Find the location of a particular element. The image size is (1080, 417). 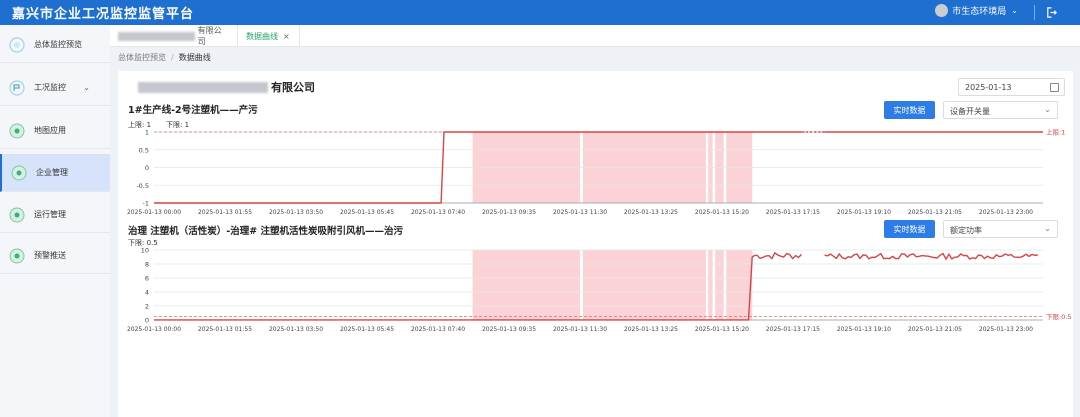

map-icon is located at coordinates (17, 130).